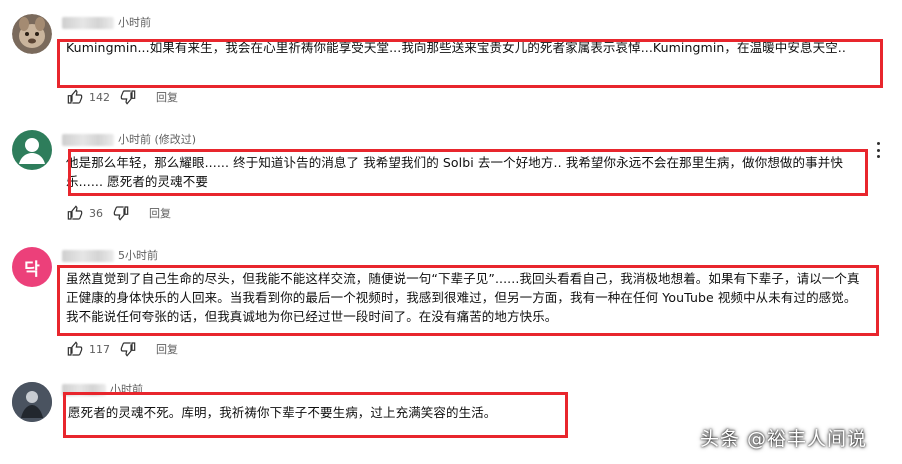  I want to click on comment-actions: 36 回复, so click(119, 213).